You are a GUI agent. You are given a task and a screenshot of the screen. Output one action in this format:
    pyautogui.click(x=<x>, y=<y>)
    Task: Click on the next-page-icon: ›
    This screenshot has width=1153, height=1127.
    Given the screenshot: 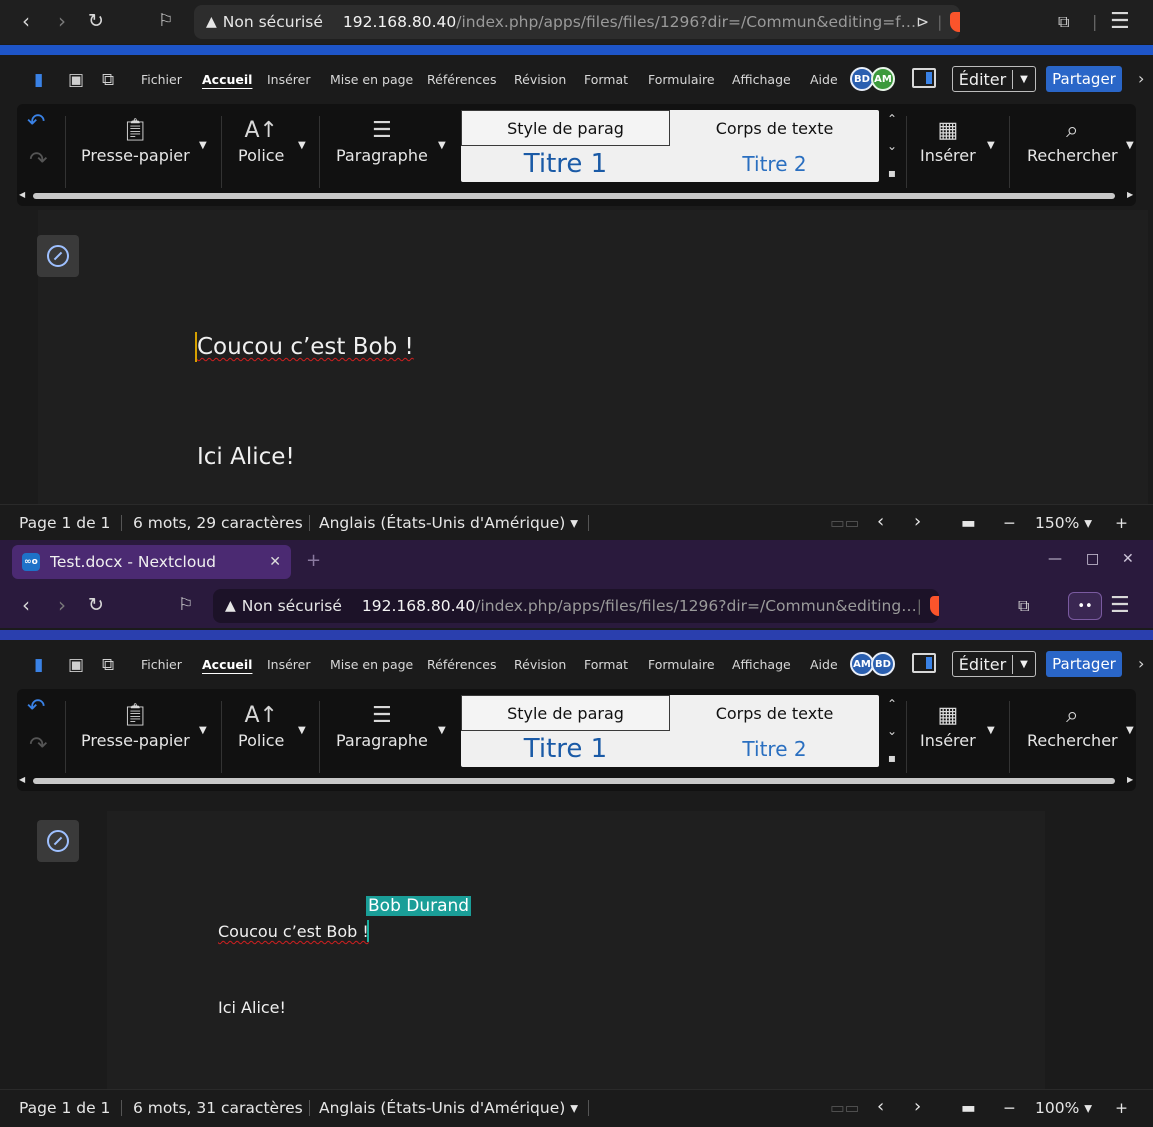 What is the action you would take?
    pyautogui.click(x=917, y=1106)
    